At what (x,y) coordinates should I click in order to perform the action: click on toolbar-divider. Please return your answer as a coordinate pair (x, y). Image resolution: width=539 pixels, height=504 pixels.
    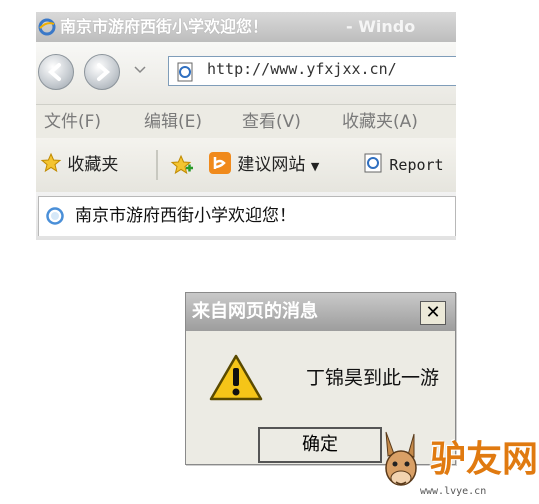
    Looking at the image, I should click on (157, 165).